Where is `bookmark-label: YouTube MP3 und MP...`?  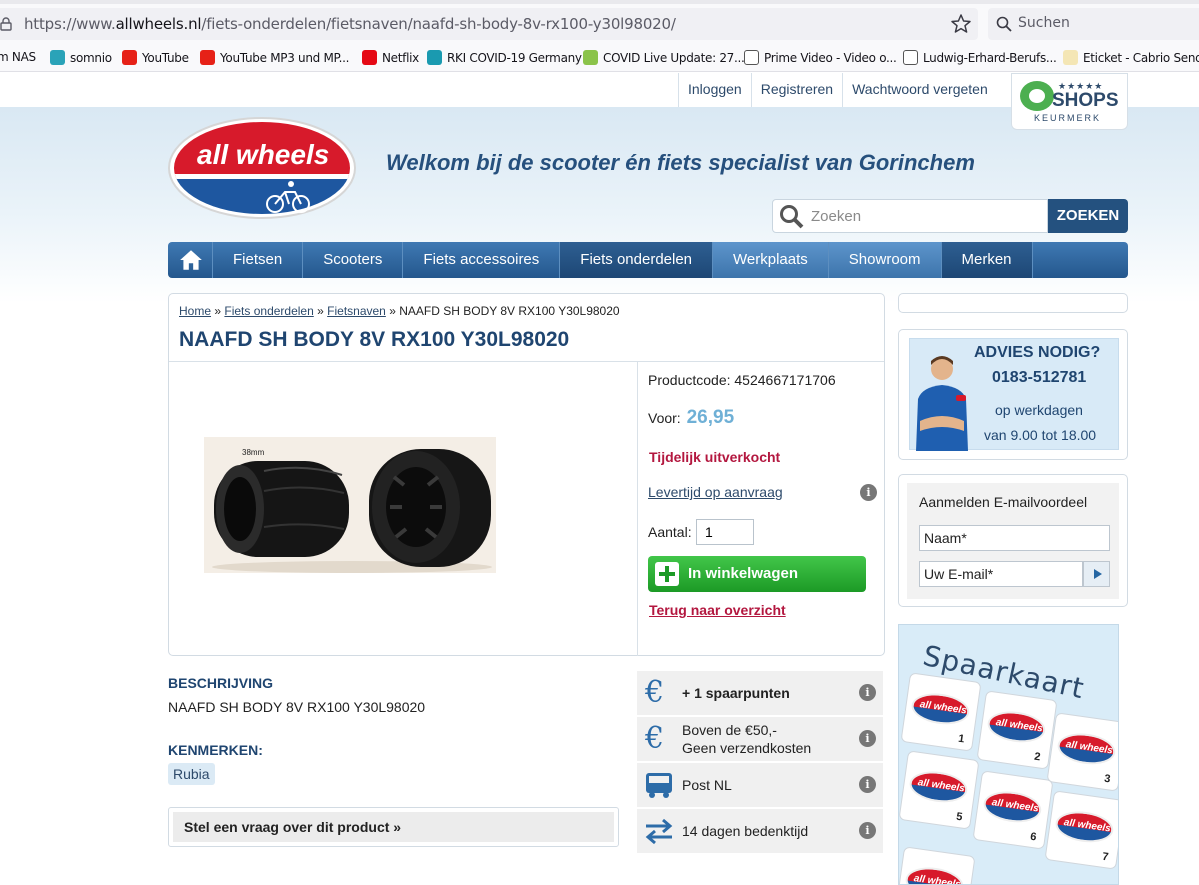
bookmark-label: YouTube MP3 und MP... is located at coordinates (285, 57).